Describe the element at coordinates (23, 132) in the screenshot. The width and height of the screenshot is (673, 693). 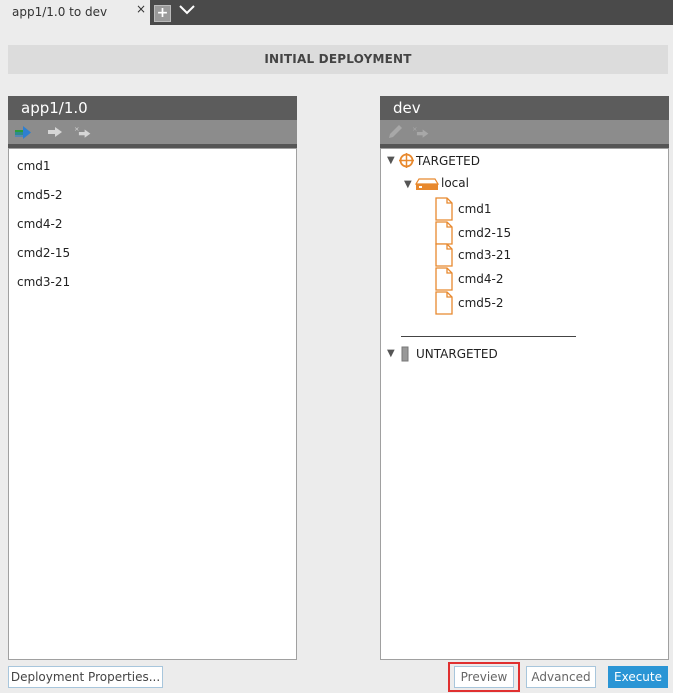
I see `add-all-icon` at that location.